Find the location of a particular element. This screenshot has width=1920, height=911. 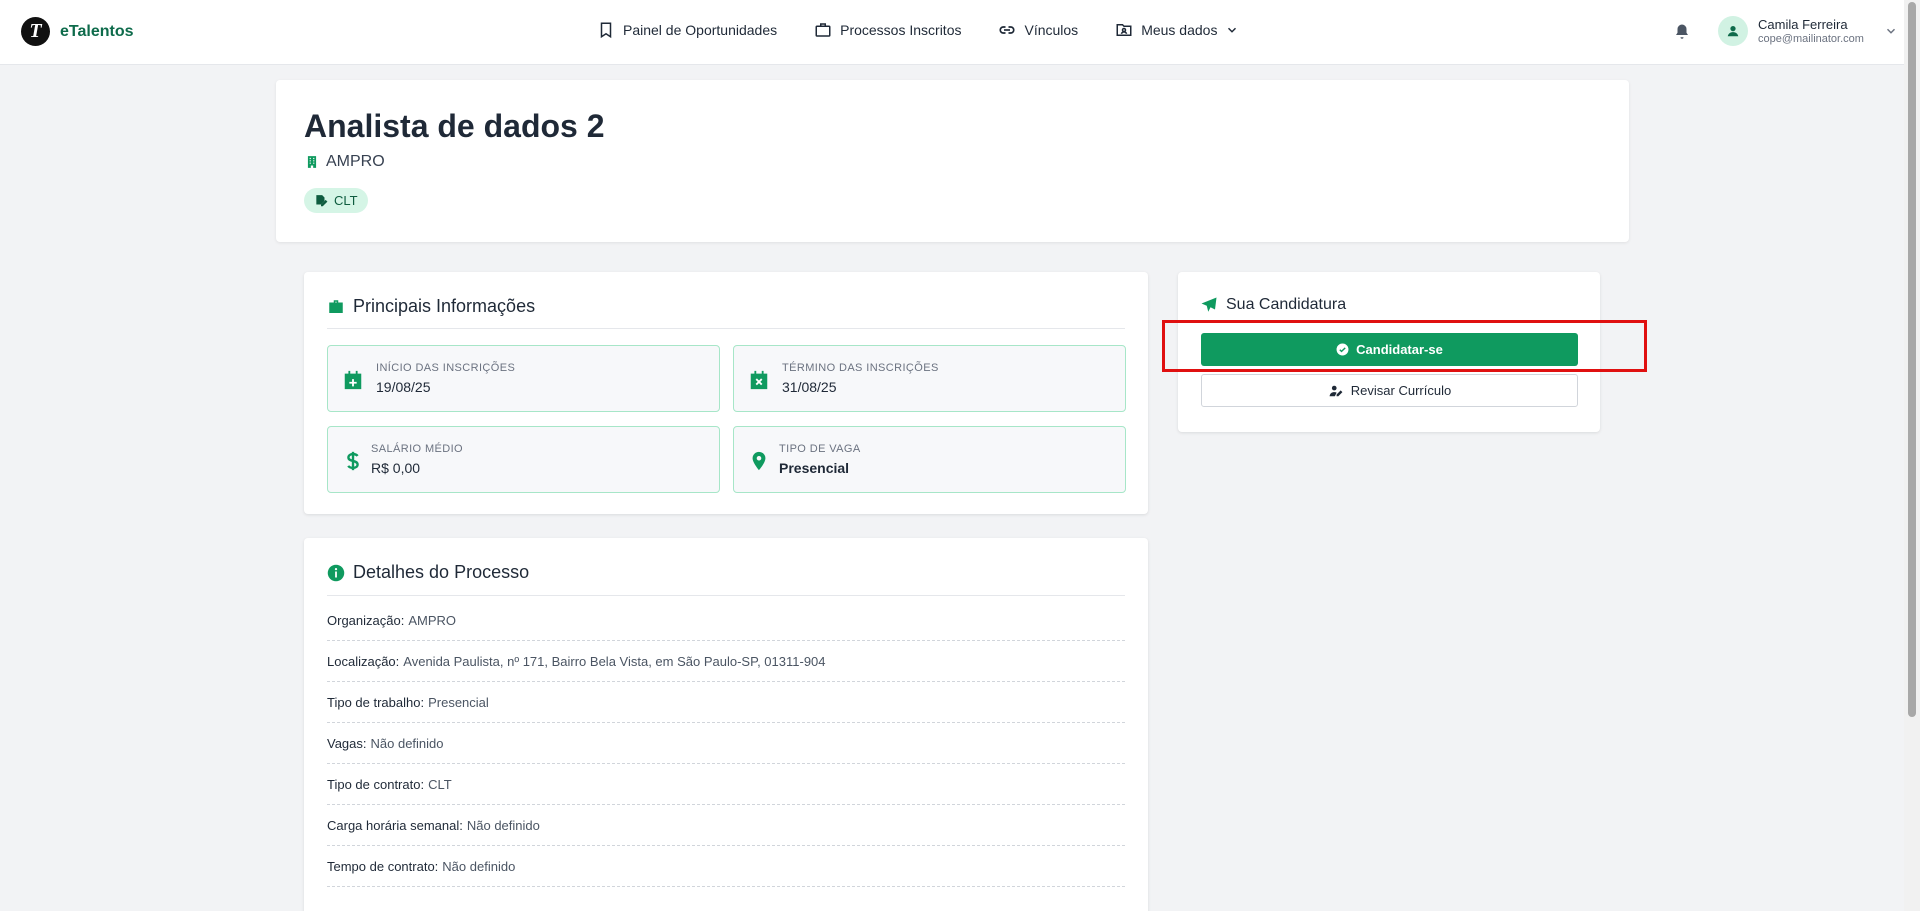

scrollbar-thumb is located at coordinates (1912, 359).